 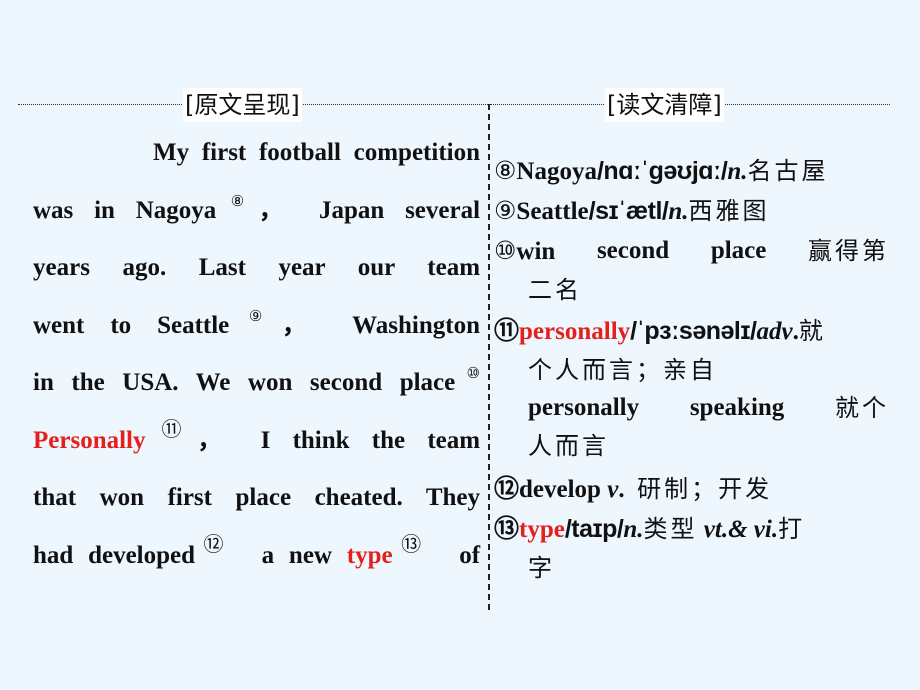 What do you see at coordinates (594, 529) in the screenshot?
I see `note-phonetic: /taɪp/` at bounding box center [594, 529].